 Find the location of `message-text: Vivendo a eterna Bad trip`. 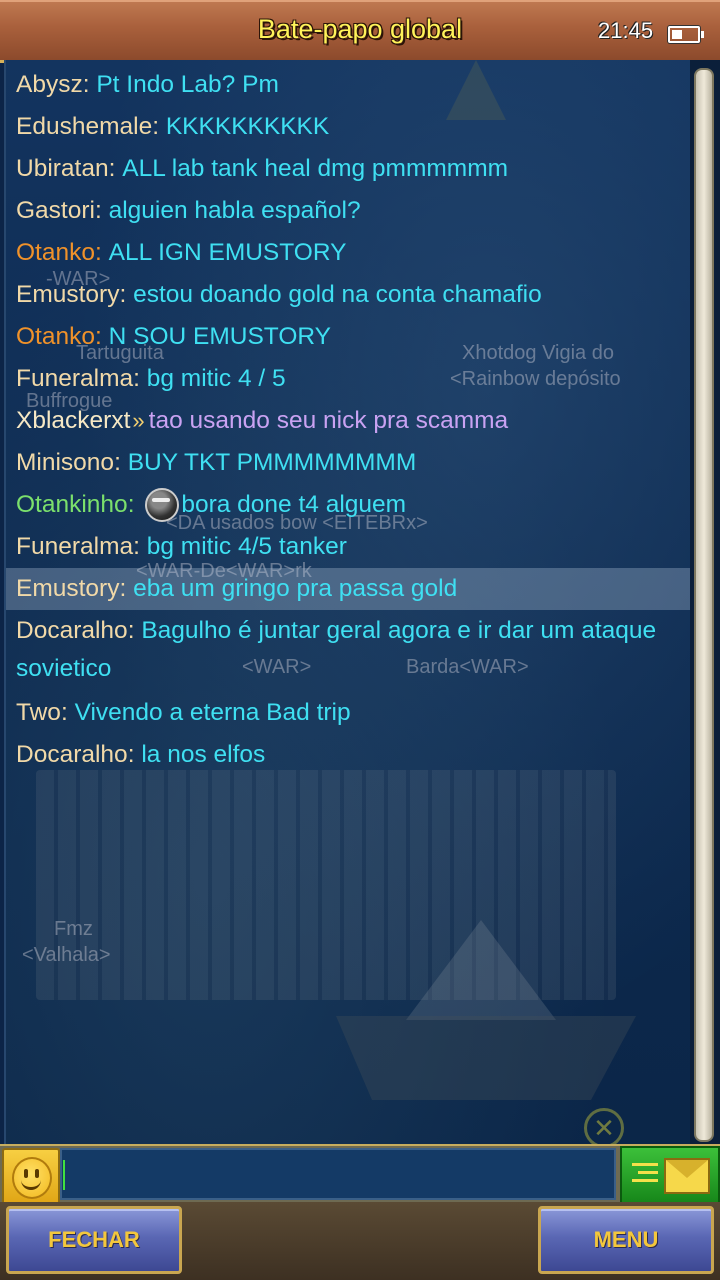

message-text: Vivendo a eterna Bad trip is located at coordinates (212, 712).